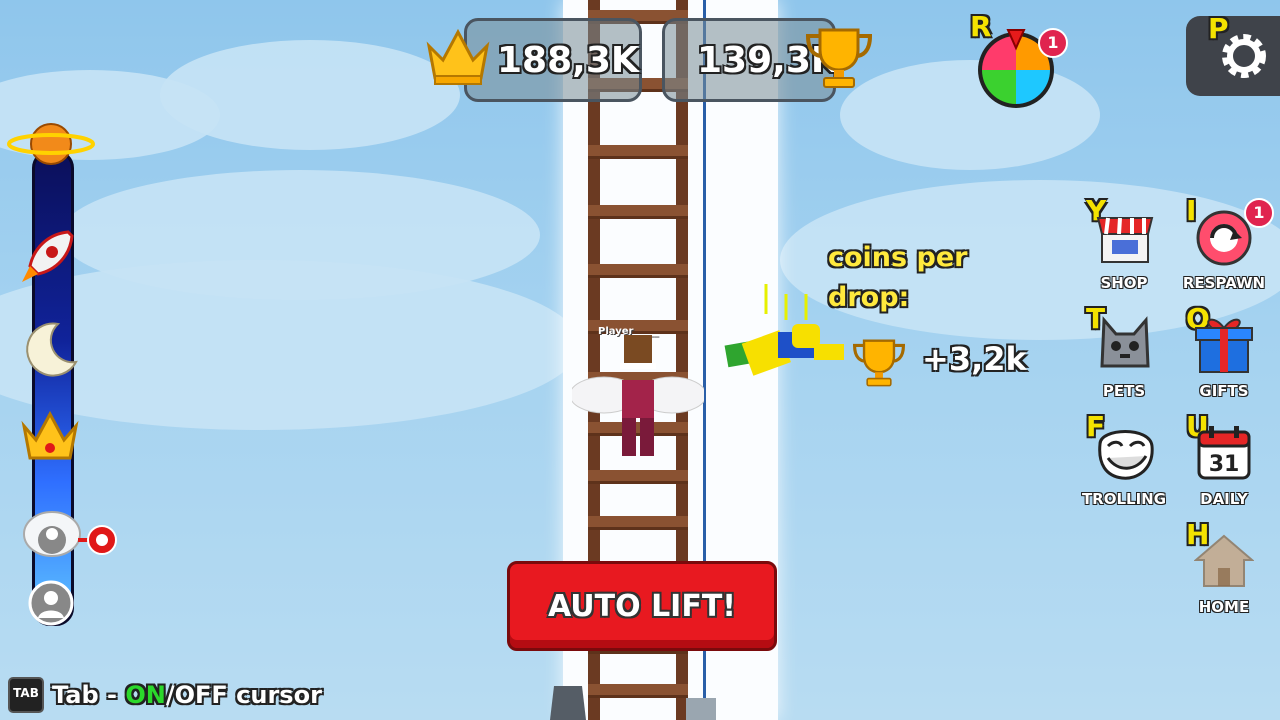 This screenshot has height=720, width=1280. I want to click on gift-icon, so click(1224, 345).